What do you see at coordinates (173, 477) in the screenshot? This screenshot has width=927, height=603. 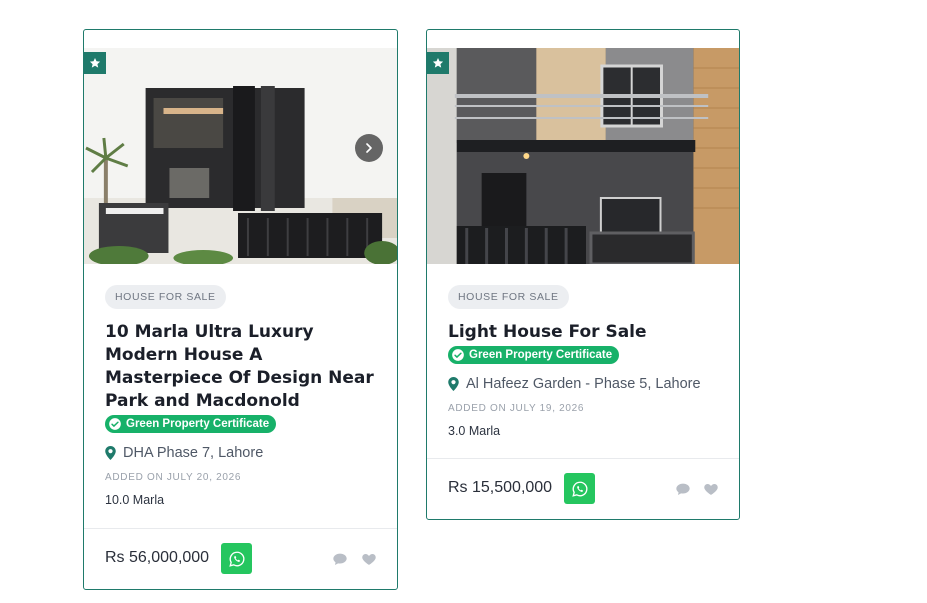 I see `added-date: ADDED ON JULY 20, 2026` at bounding box center [173, 477].